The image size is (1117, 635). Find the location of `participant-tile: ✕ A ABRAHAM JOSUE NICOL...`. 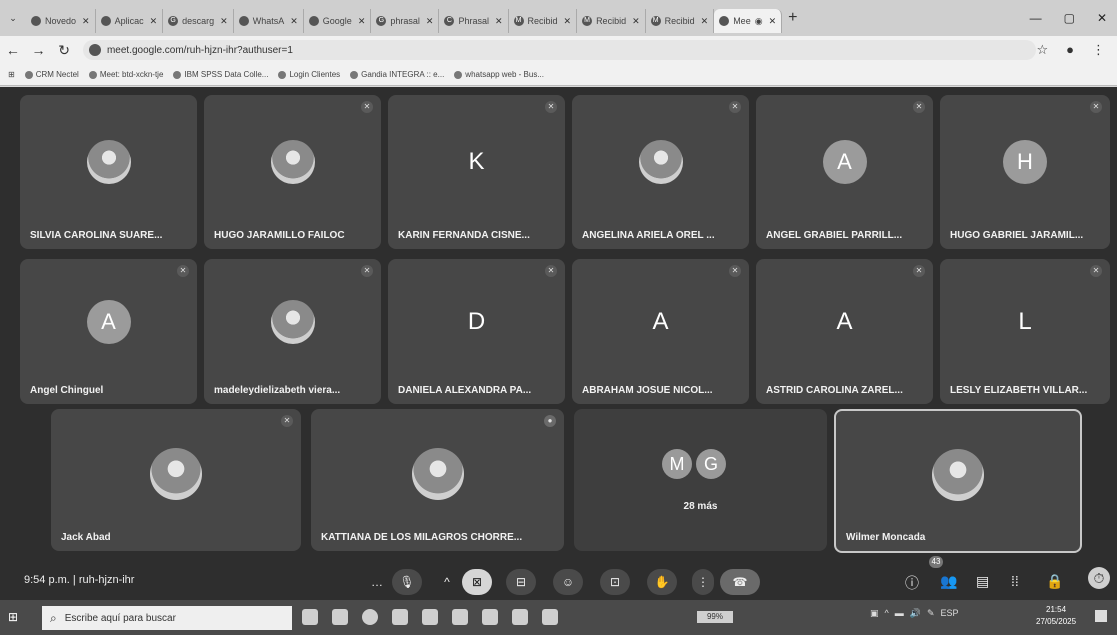

participant-tile: ✕ A ABRAHAM JOSUE NICOL... is located at coordinates (660, 331).